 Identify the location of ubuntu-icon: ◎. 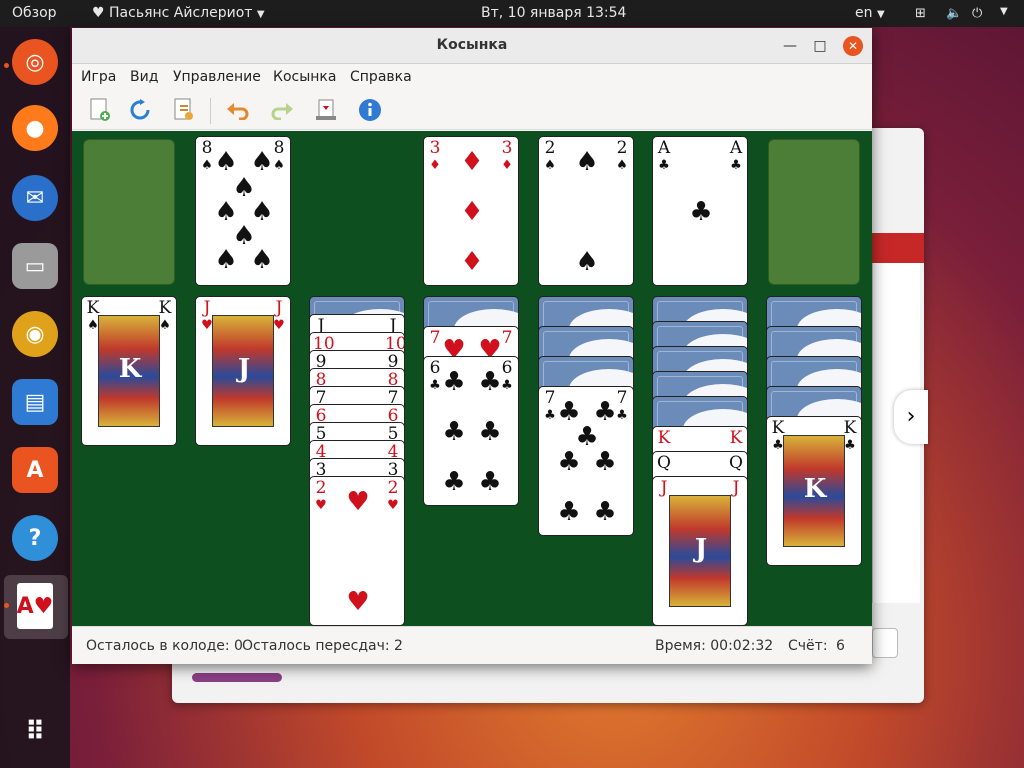
(35, 62).